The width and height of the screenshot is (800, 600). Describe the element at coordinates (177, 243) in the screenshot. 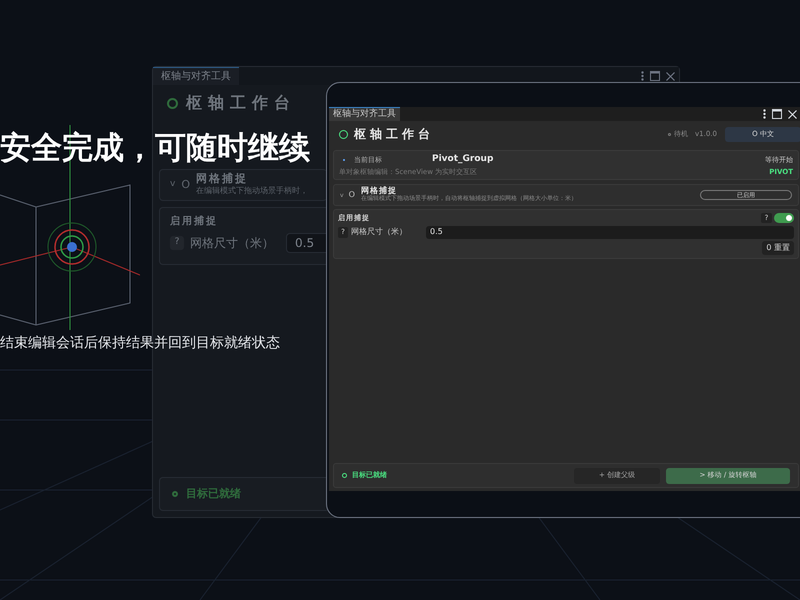

I see `help-button: ?` at that location.